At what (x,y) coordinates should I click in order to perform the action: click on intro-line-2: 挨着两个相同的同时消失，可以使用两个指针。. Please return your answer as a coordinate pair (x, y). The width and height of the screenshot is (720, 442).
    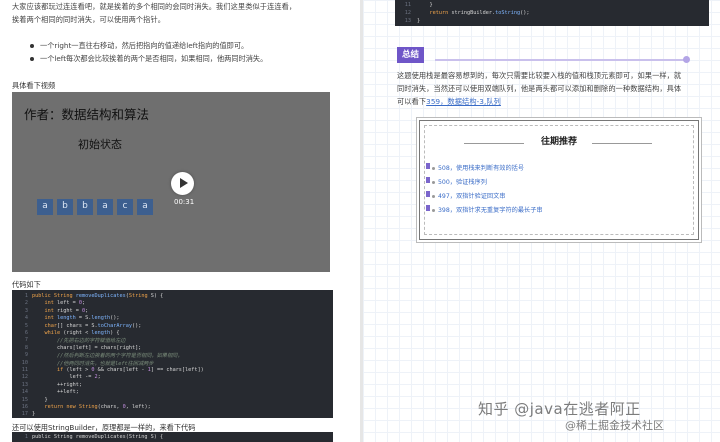
    Looking at the image, I should click on (89, 19).